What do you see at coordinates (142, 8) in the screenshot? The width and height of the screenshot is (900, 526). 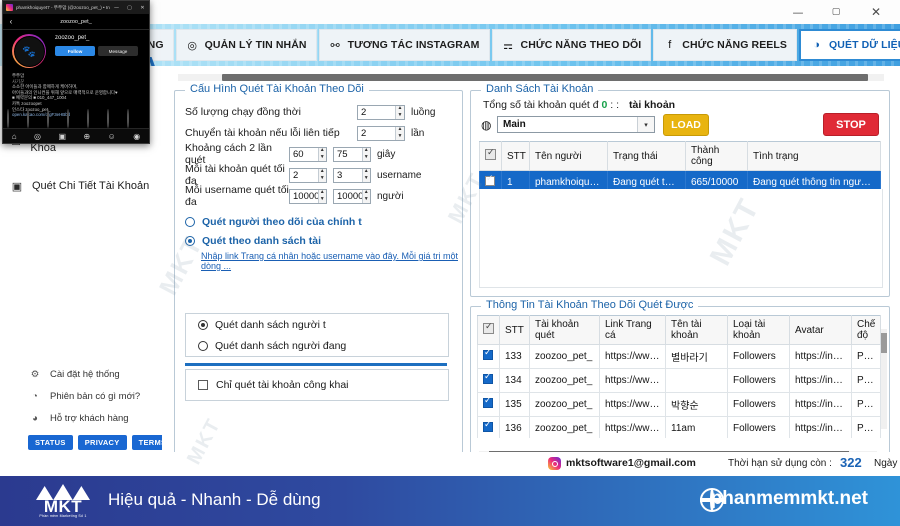 I see `instagram-close-button: ✕` at bounding box center [142, 8].